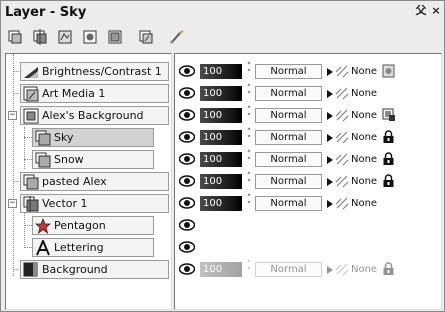 The width and height of the screenshot is (445, 312). I want to click on layer-item-background: Background, so click(94, 269).